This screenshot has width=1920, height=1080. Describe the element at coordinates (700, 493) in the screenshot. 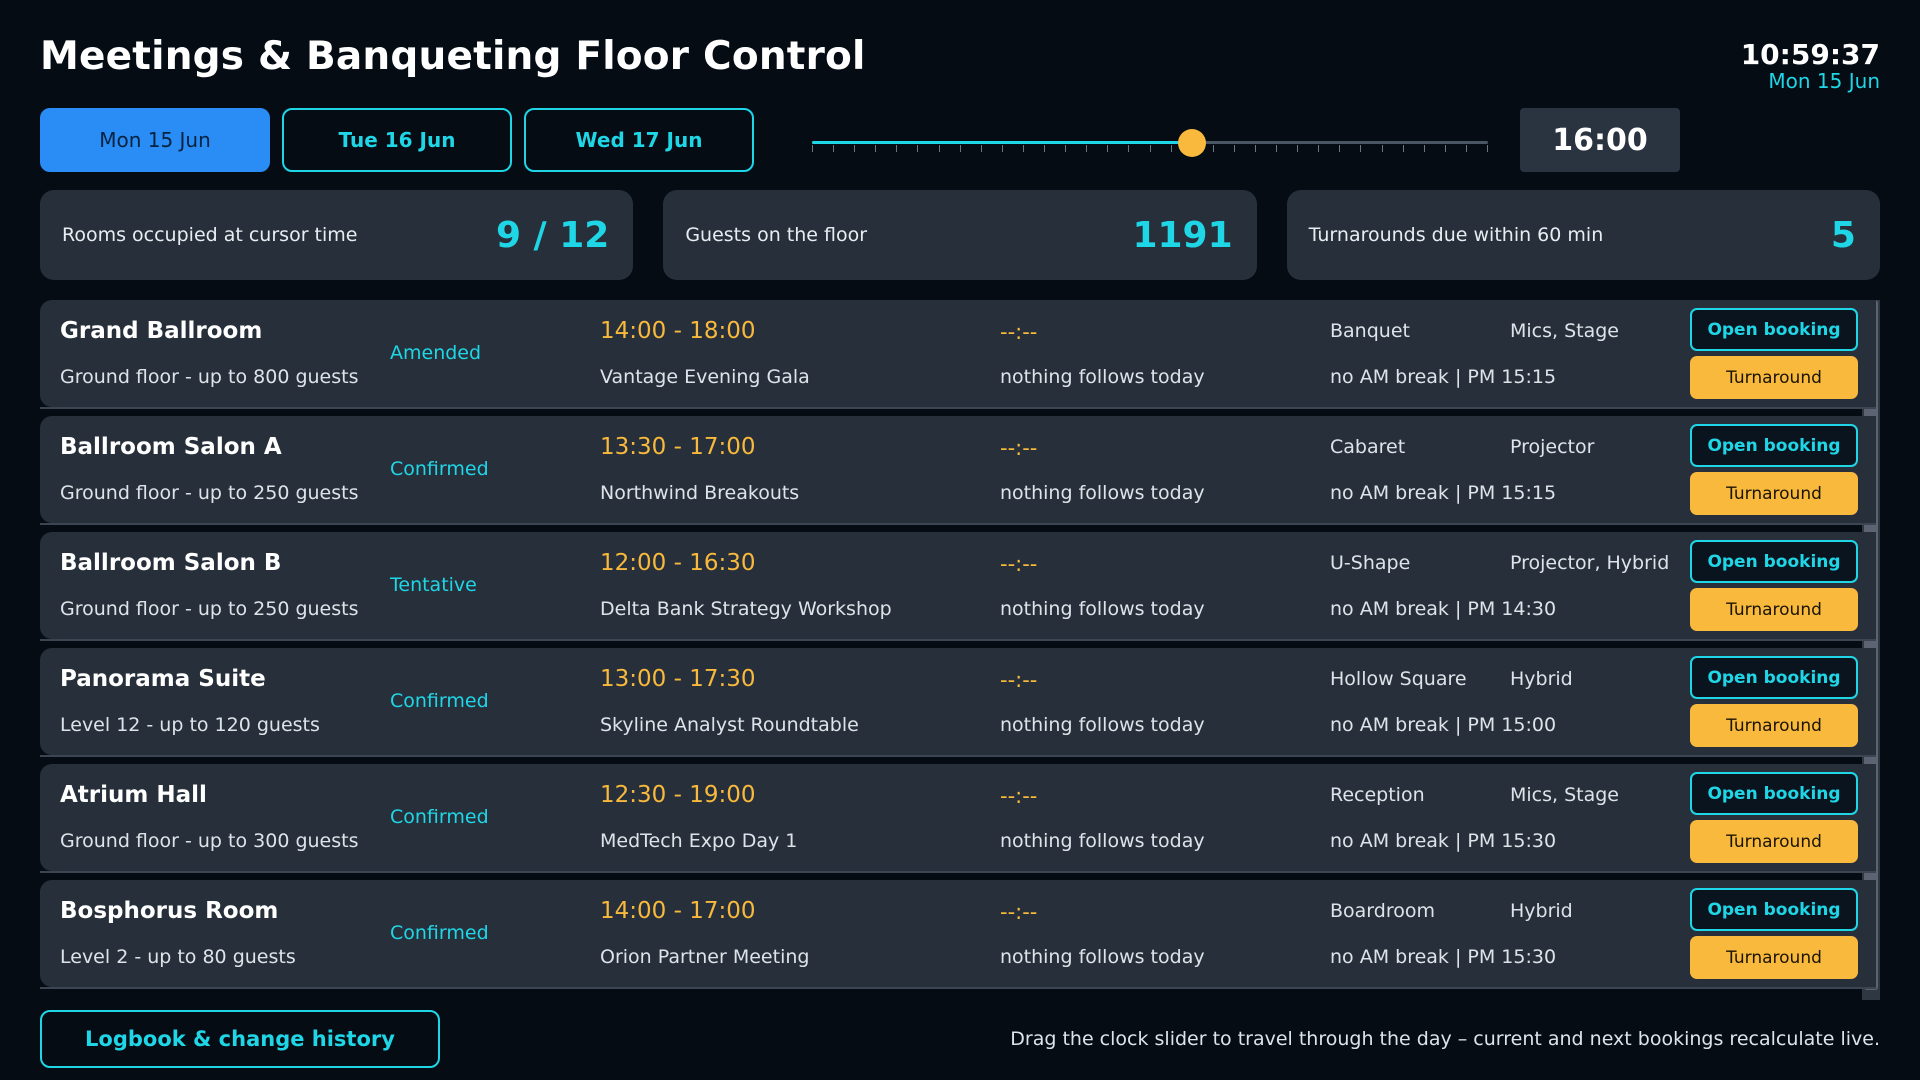

I see `current-event-name: Northwind Breakouts` at that location.